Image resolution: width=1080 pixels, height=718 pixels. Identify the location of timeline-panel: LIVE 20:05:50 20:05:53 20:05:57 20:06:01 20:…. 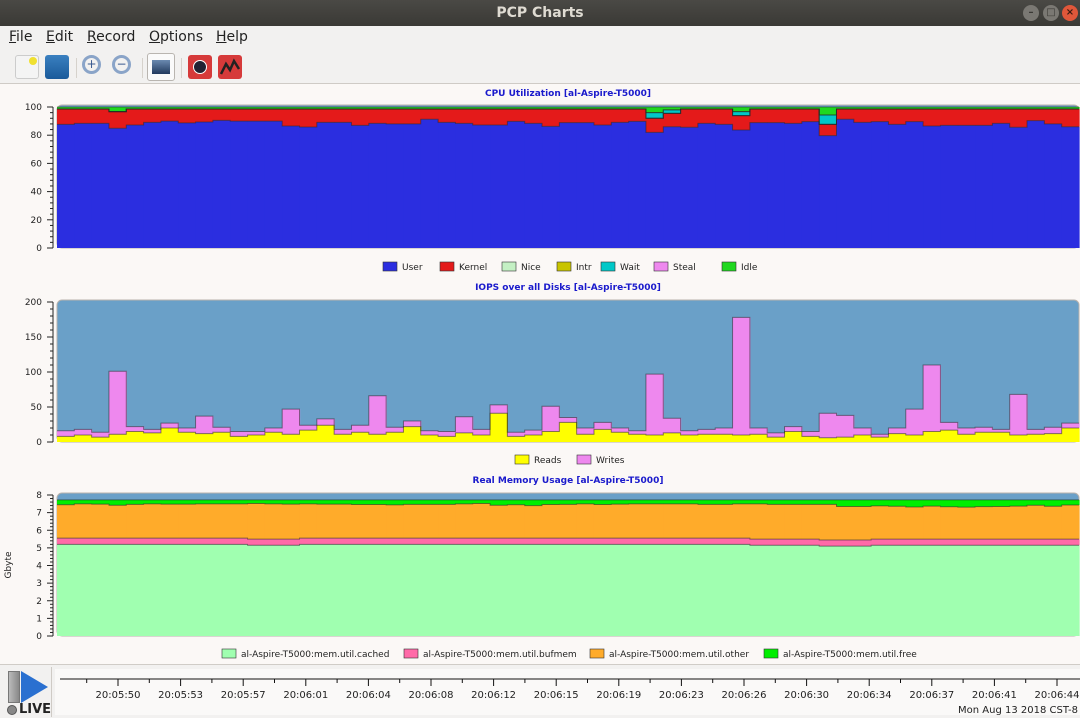
(540, 691).